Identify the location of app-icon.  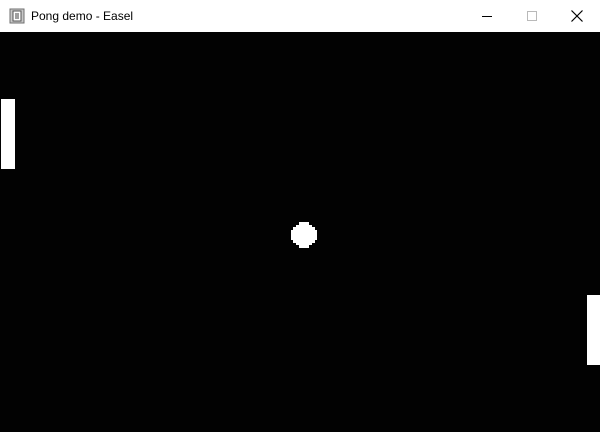
(17, 16).